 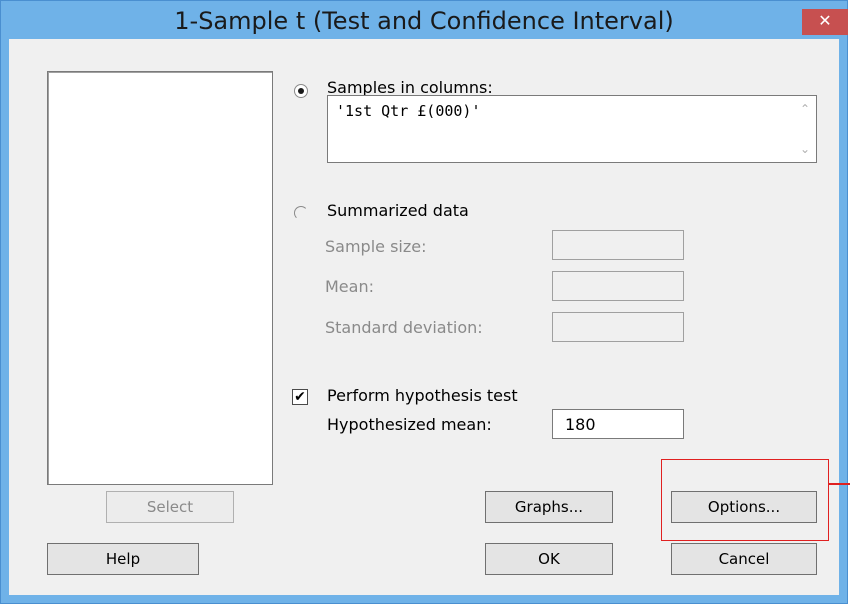 I want to click on select-button: Select, so click(x=170, y=507).